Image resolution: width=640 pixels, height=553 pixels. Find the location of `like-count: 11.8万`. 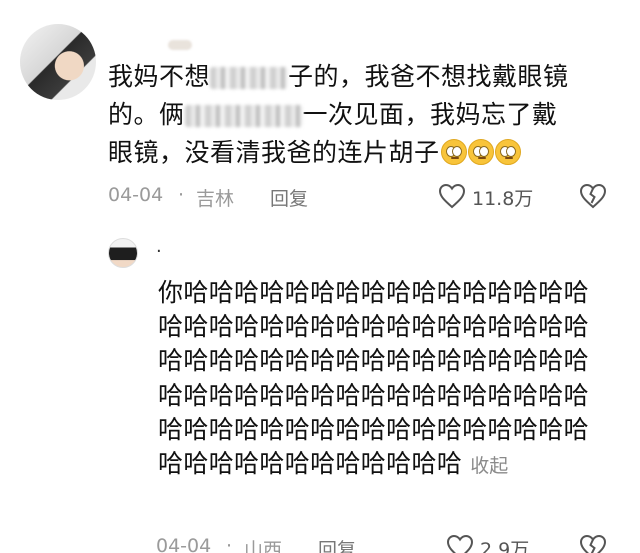

like-count: 11.8万 is located at coordinates (503, 199).